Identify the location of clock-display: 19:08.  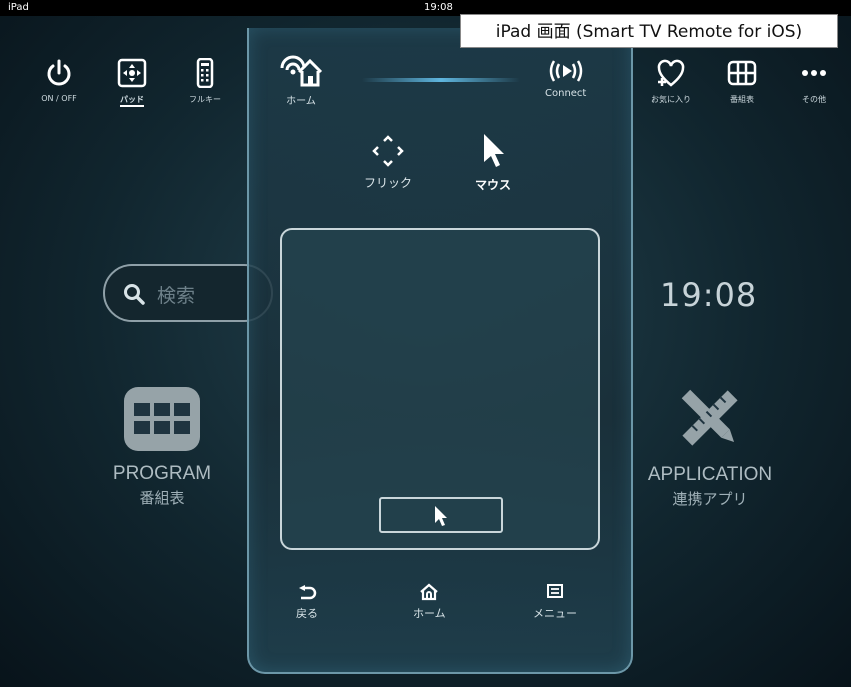
(709, 295).